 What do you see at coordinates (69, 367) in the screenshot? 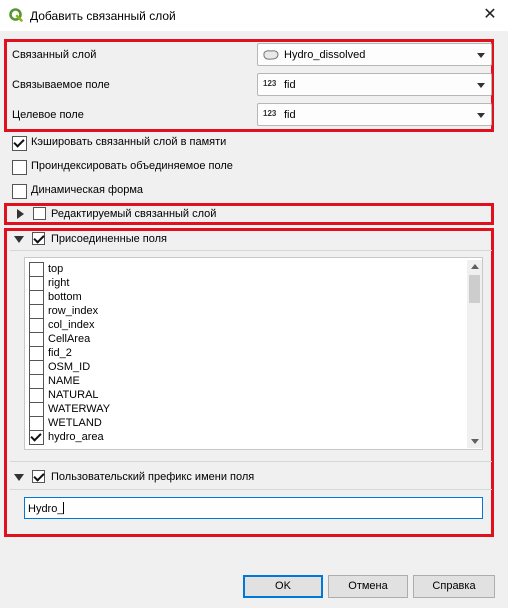
I see `field-name-label: OSM_ID` at bounding box center [69, 367].